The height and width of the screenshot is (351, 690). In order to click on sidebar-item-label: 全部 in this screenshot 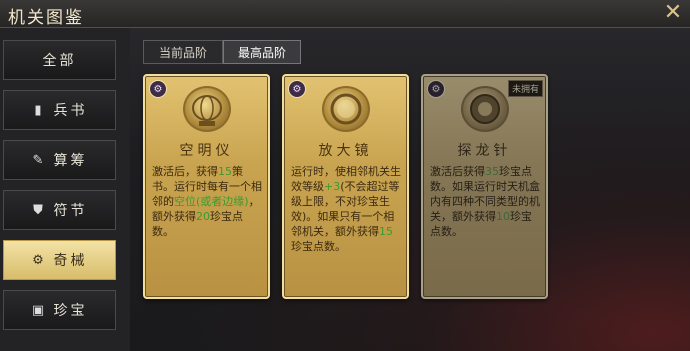, I will do `click(59, 61)`.